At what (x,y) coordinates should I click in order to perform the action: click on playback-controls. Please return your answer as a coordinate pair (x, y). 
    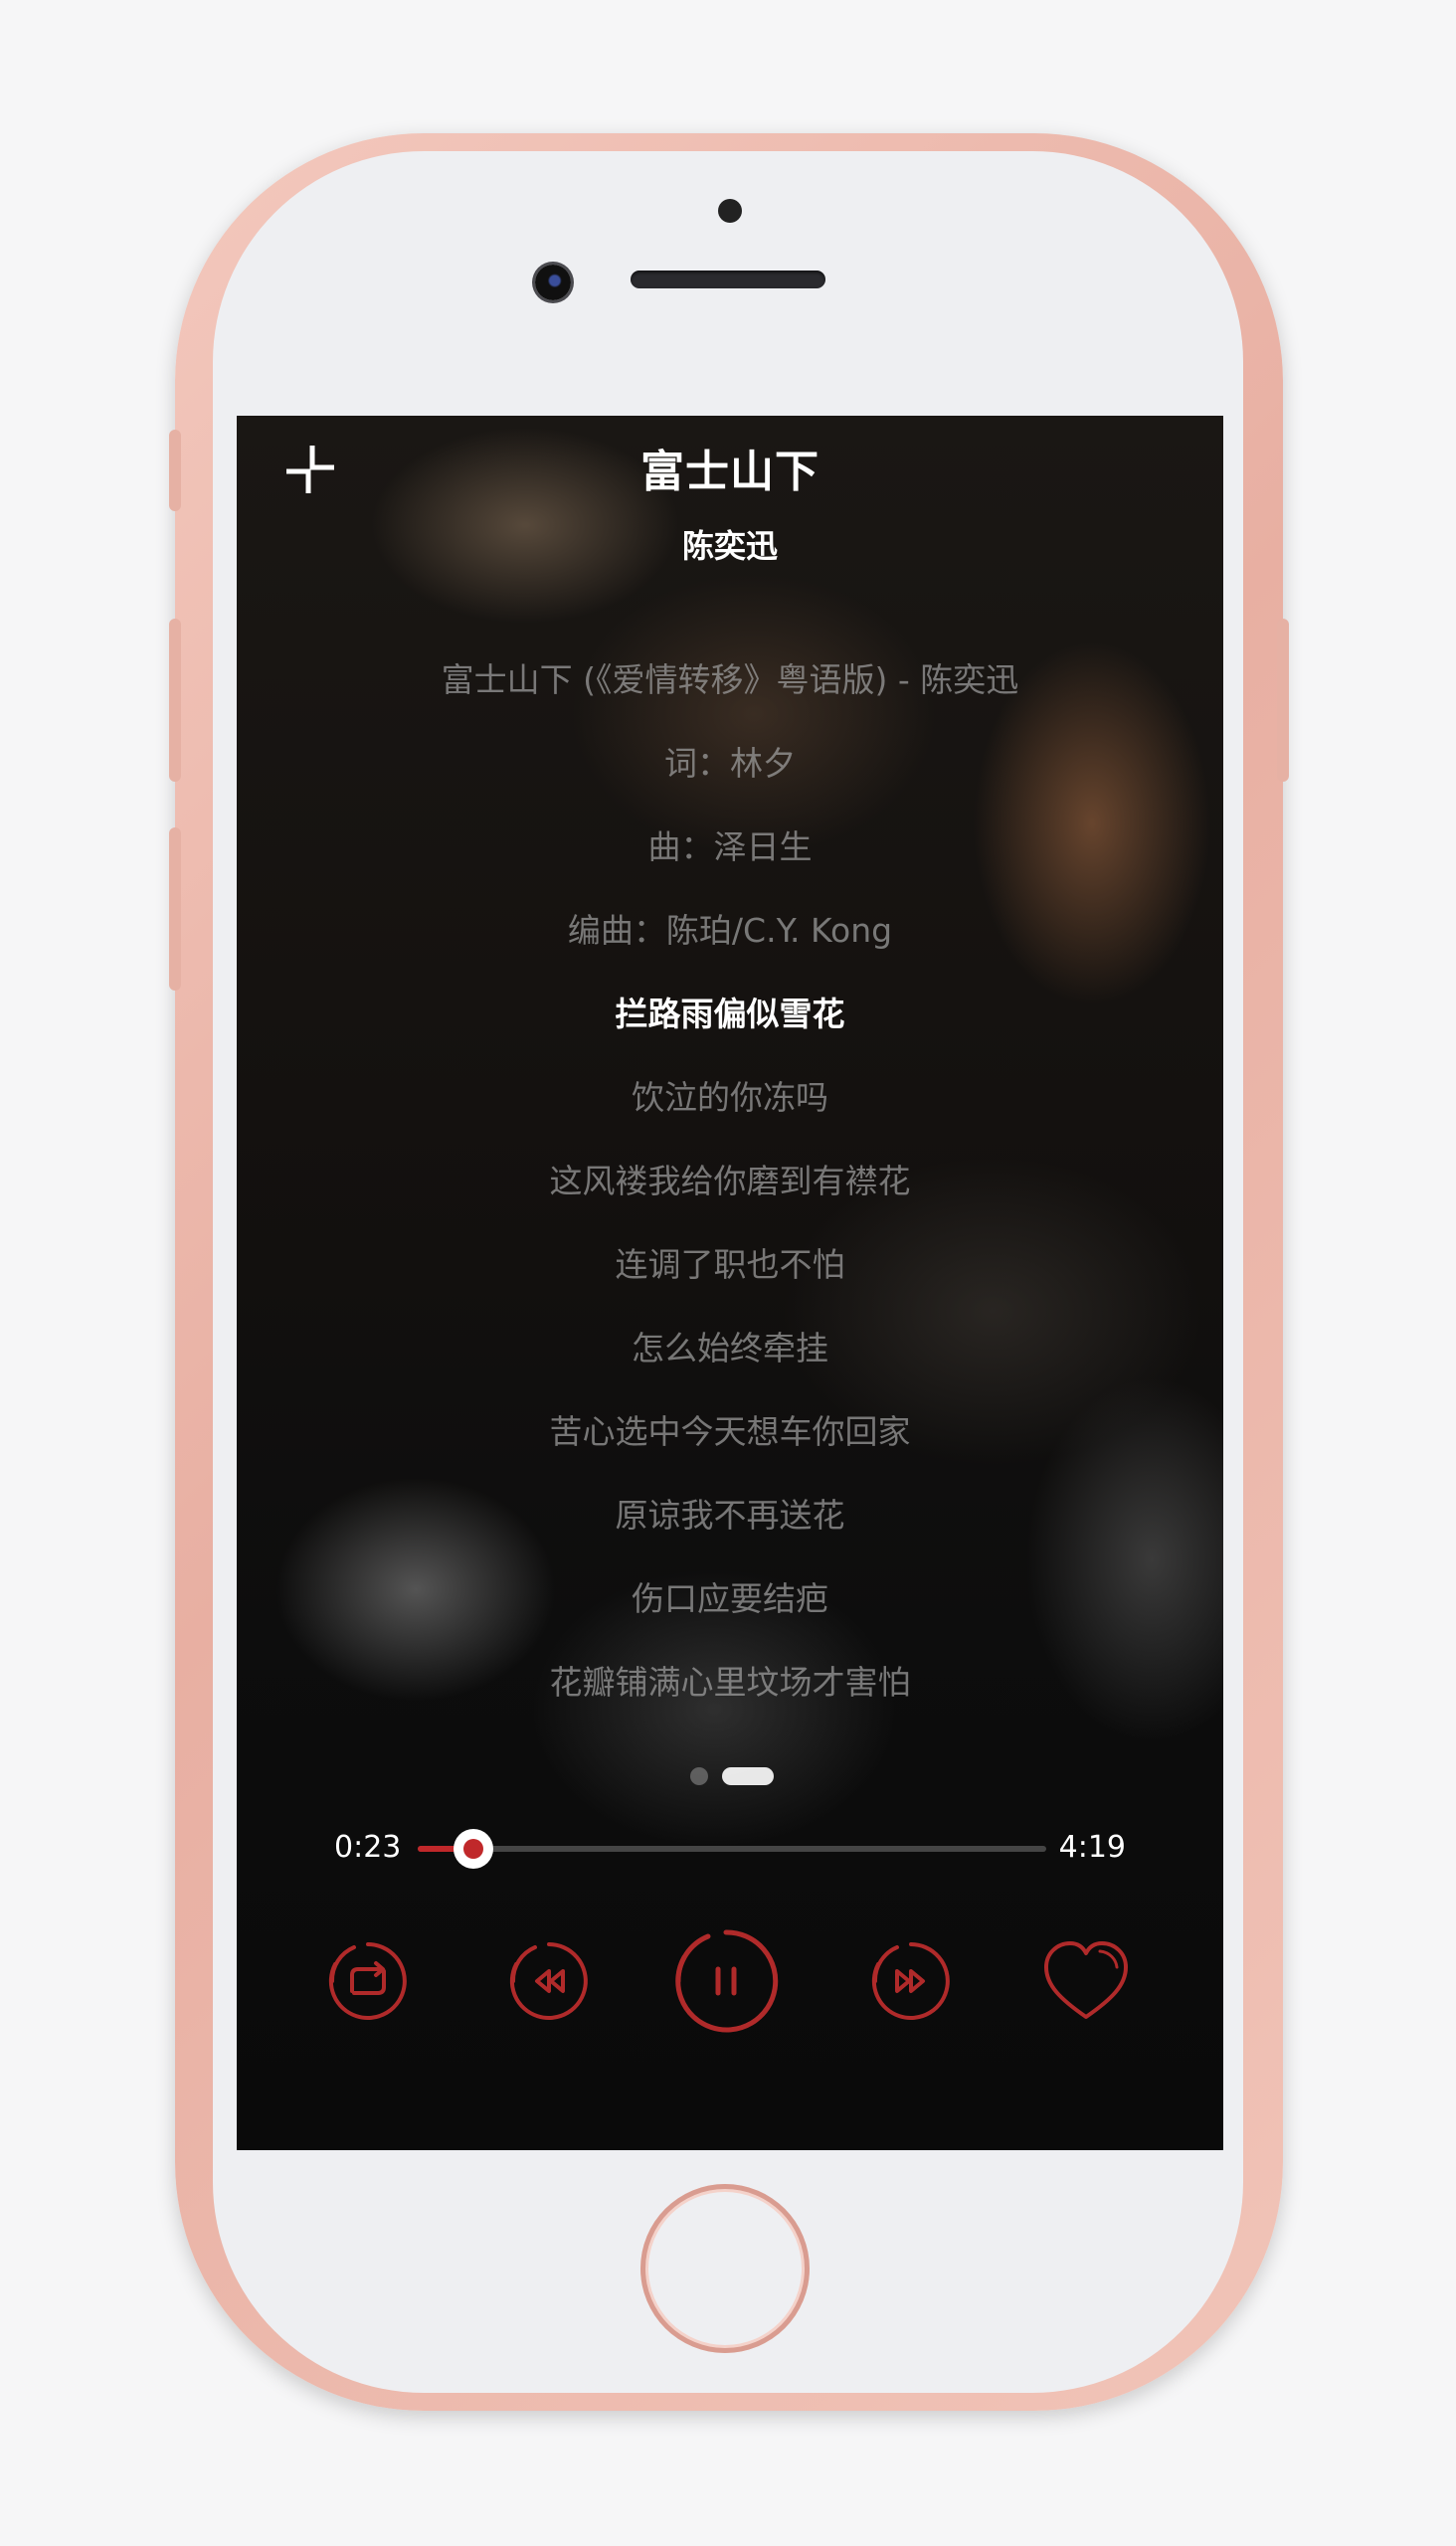
    Looking at the image, I should click on (730, 1982).